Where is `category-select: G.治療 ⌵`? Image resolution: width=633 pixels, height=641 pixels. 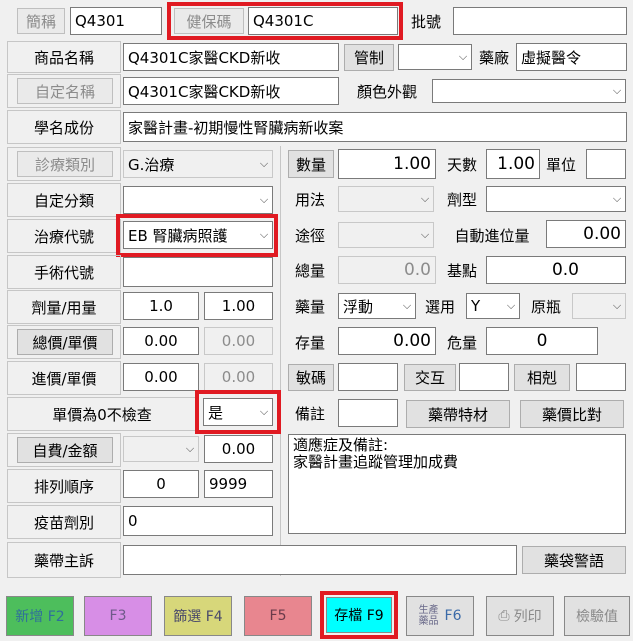
category-select: G.治療 ⌵ is located at coordinates (198, 164).